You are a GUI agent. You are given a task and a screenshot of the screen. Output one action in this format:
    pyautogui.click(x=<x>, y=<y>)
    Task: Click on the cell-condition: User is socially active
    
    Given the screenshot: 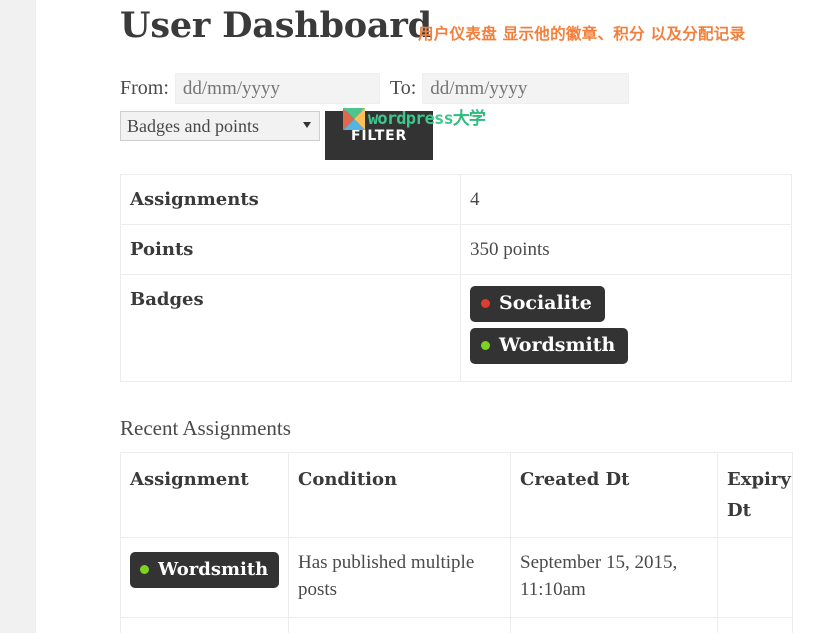 What is the action you would take?
    pyautogui.click(x=399, y=625)
    